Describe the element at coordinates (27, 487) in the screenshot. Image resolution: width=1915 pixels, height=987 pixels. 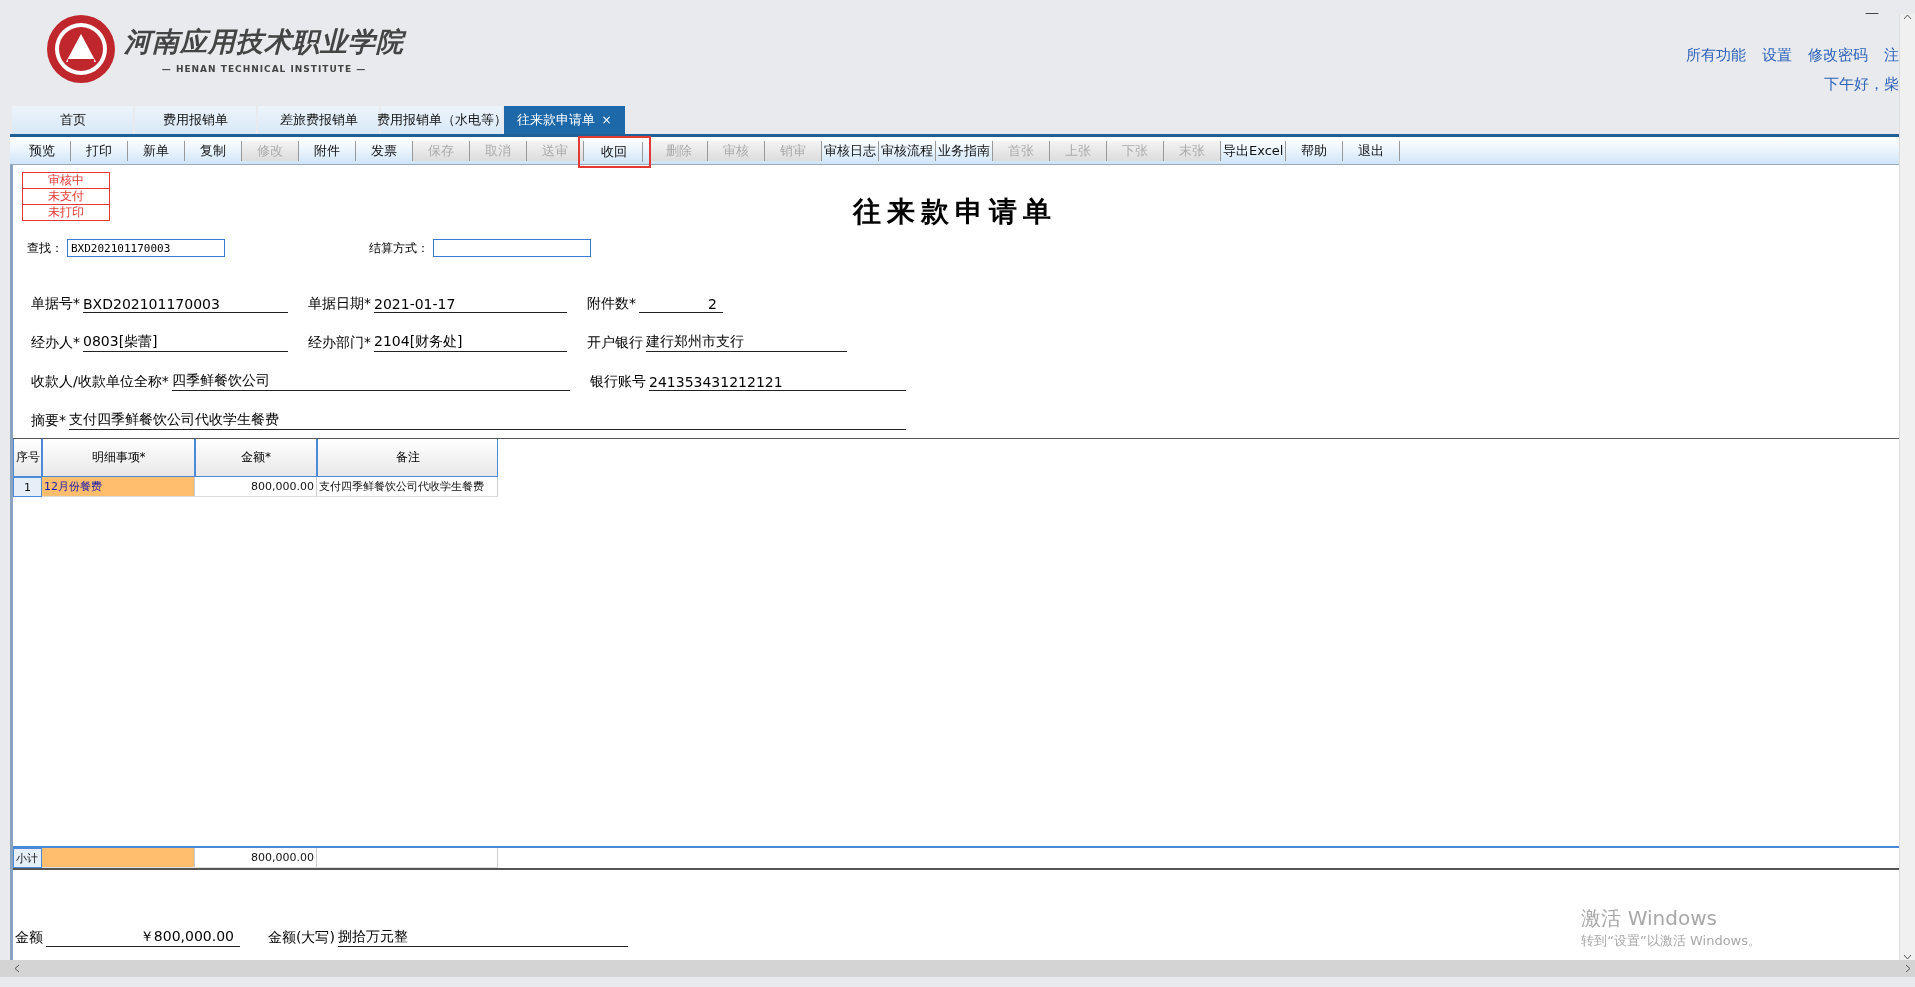
I see `table-cell: 1` at that location.